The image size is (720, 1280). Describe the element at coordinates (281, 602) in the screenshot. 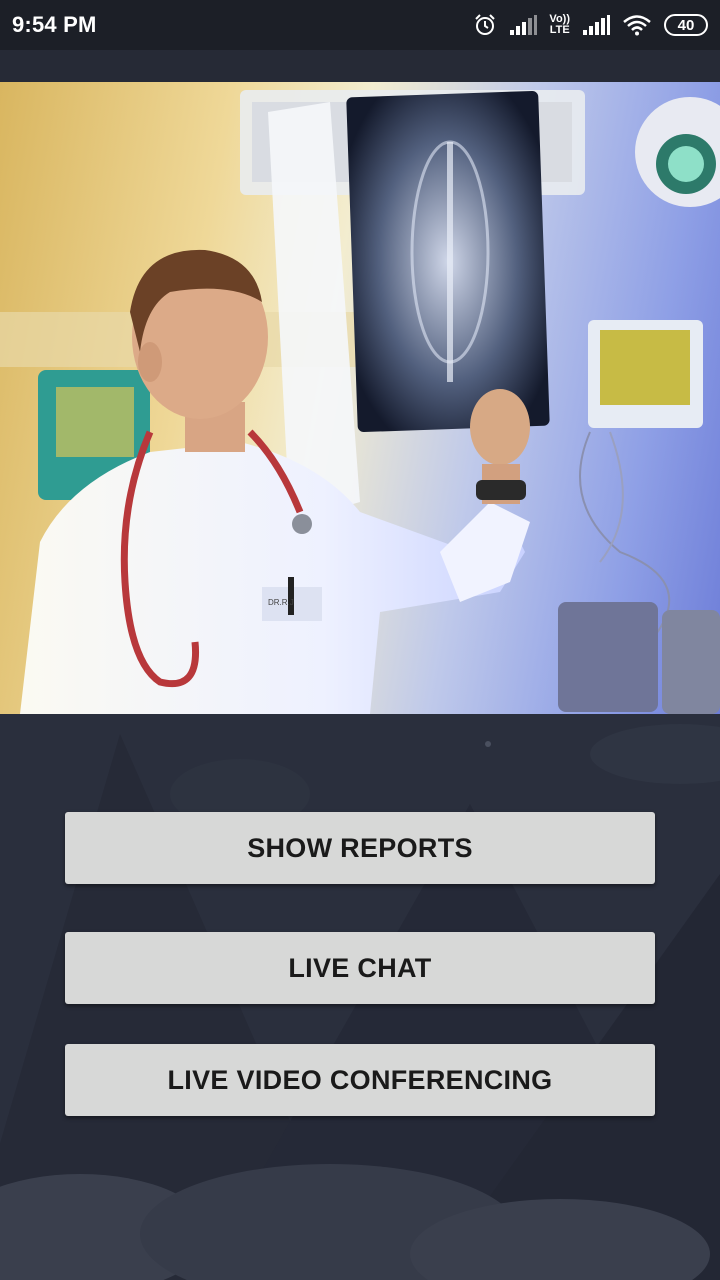

I see `doctor-badge-text: DR.R.J` at that location.